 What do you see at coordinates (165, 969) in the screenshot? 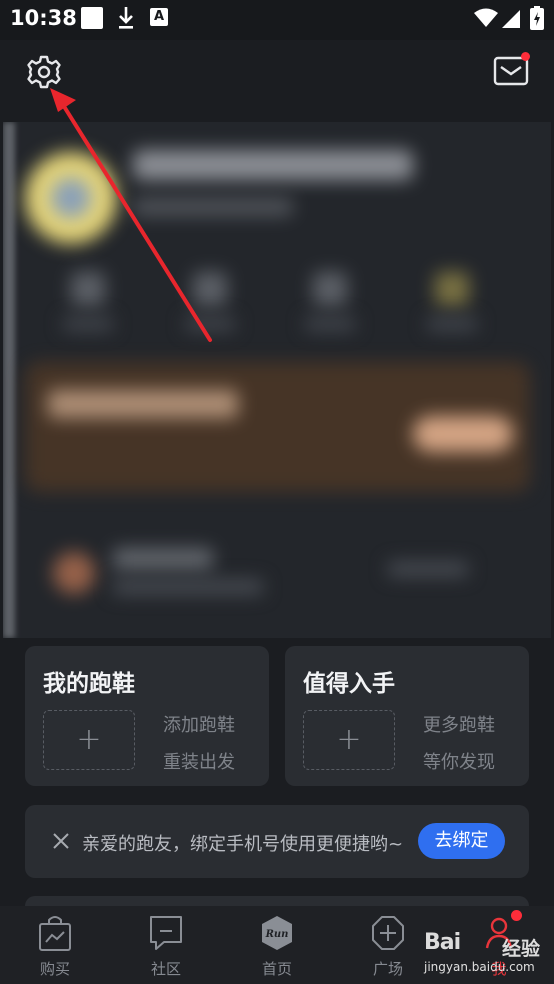
I see `nav-label: 社区` at bounding box center [165, 969].